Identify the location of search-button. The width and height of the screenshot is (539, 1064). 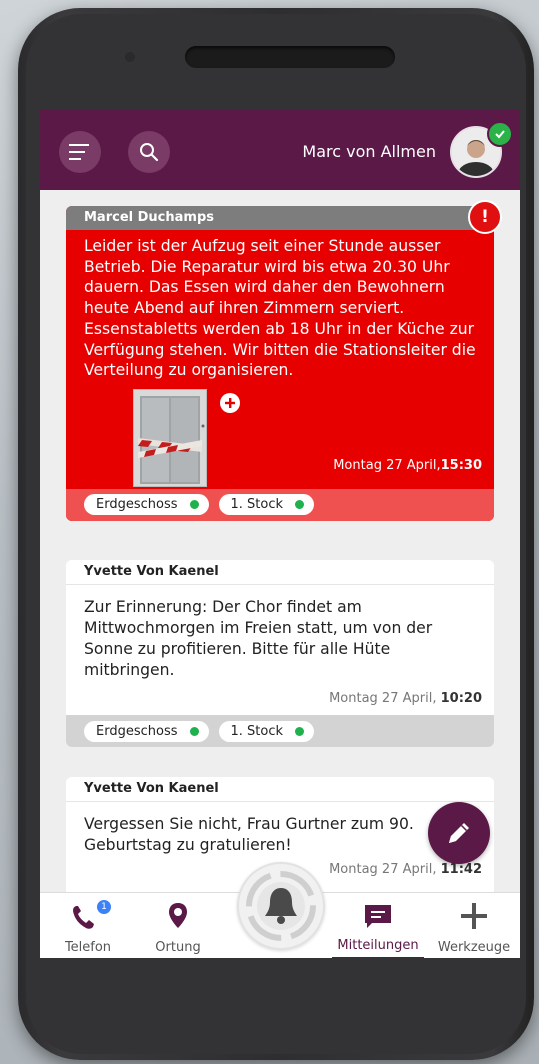
(149, 152).